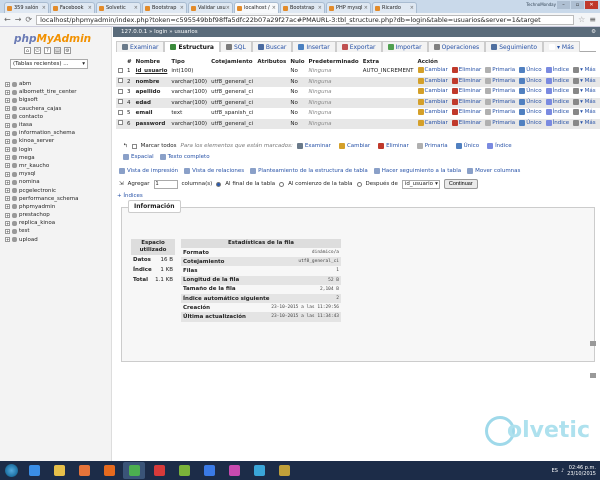 This screenshot has width=600, height=480. I want to click on add-count-input, so click(165, 184).